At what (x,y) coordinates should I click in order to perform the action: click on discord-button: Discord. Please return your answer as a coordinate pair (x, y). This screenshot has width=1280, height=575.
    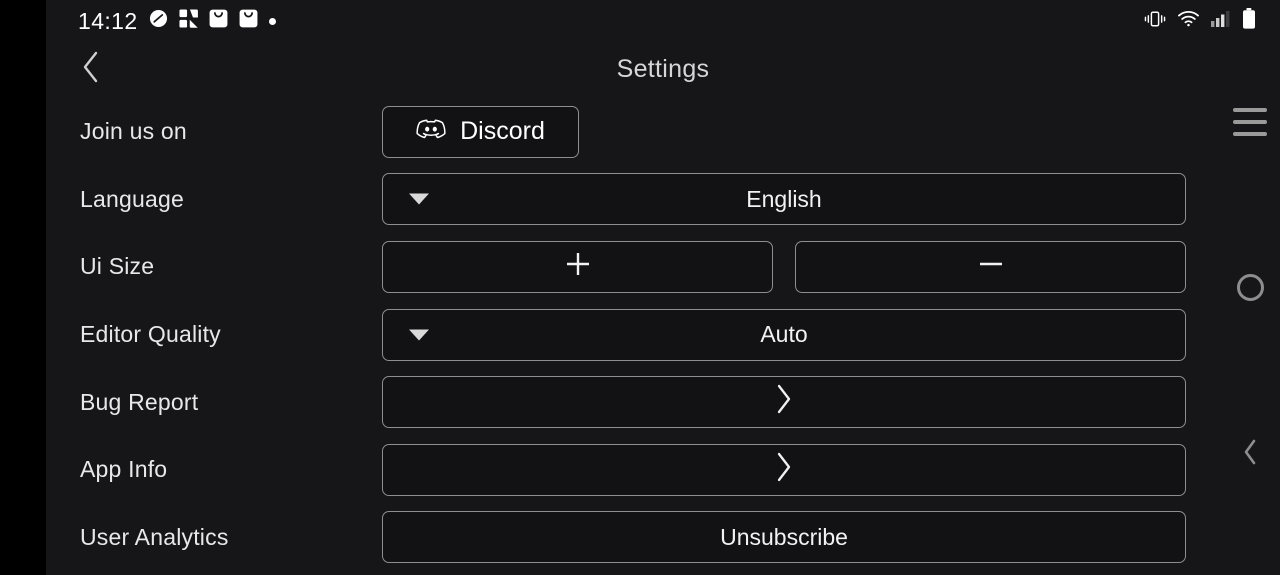
    Looking at the image, I should click on (480, 131).